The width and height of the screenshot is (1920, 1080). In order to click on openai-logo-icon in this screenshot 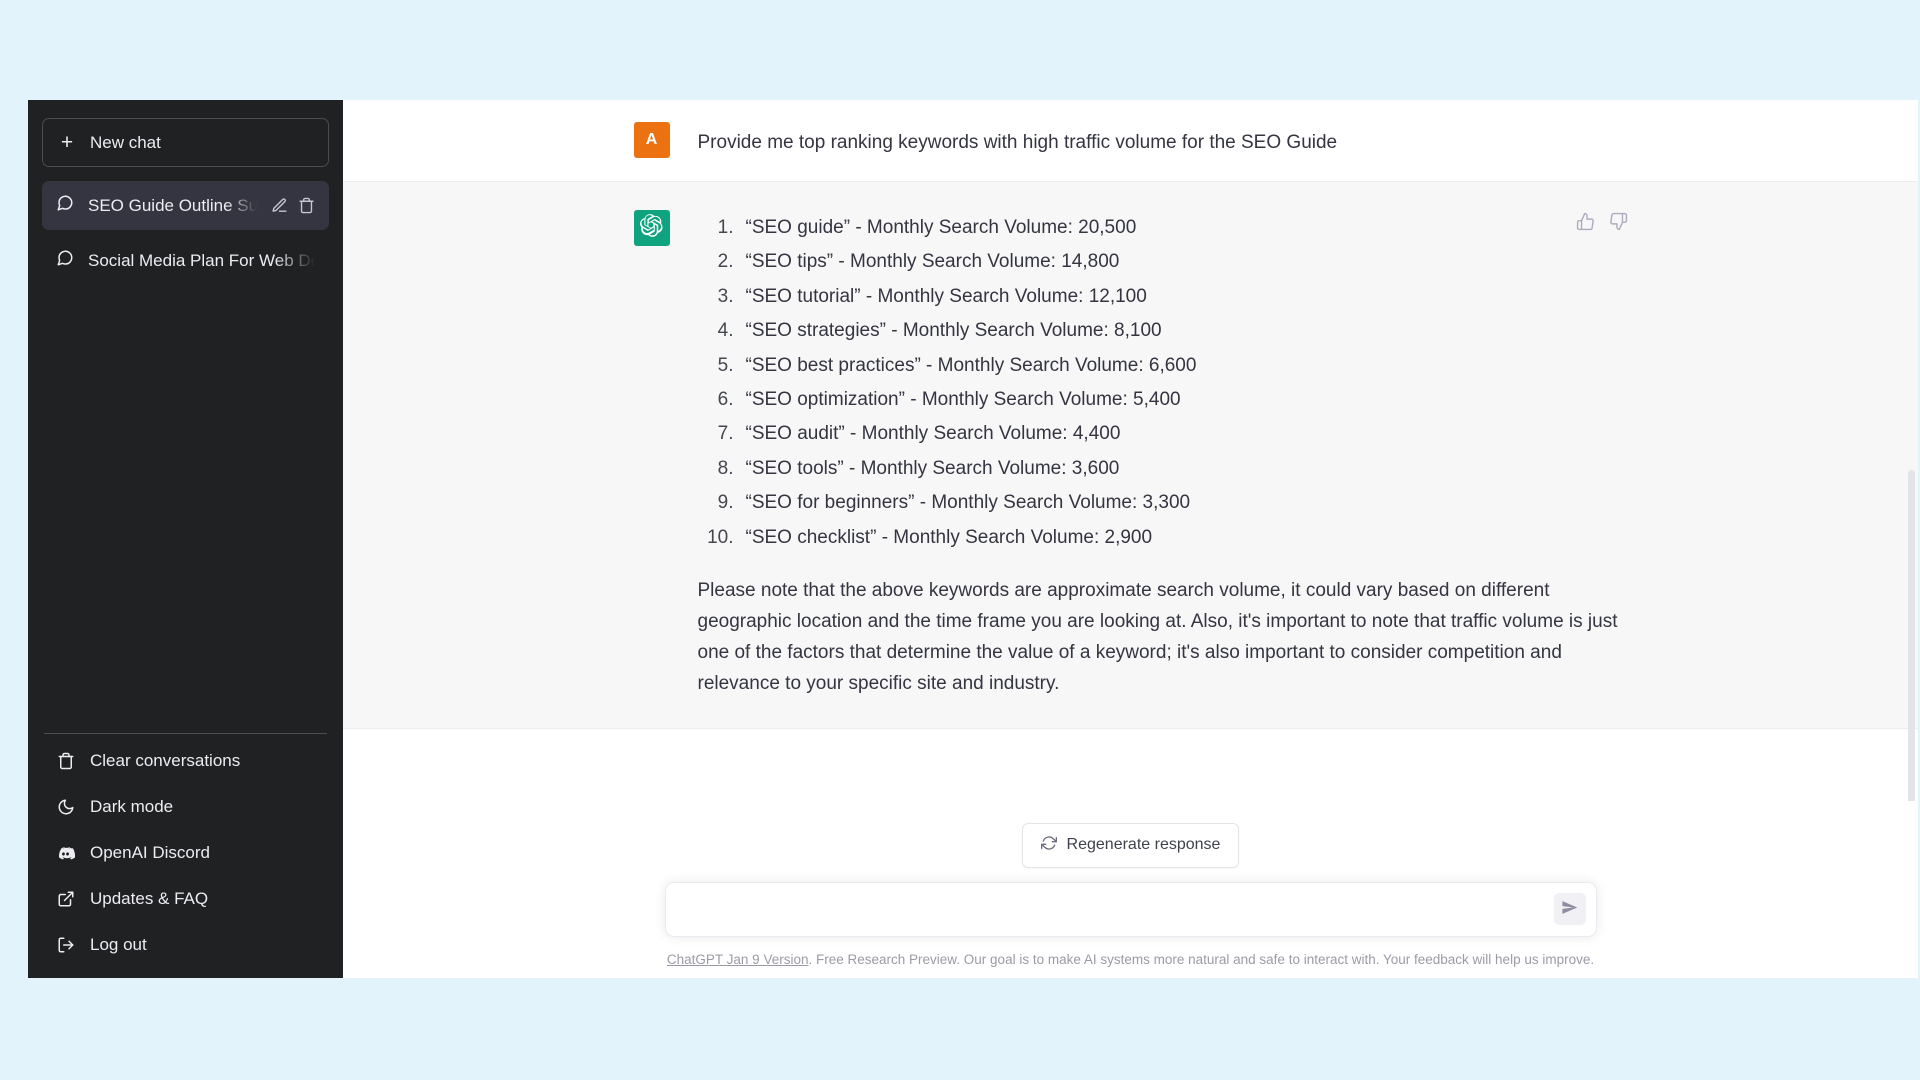, I will do `click(651, 227)`.